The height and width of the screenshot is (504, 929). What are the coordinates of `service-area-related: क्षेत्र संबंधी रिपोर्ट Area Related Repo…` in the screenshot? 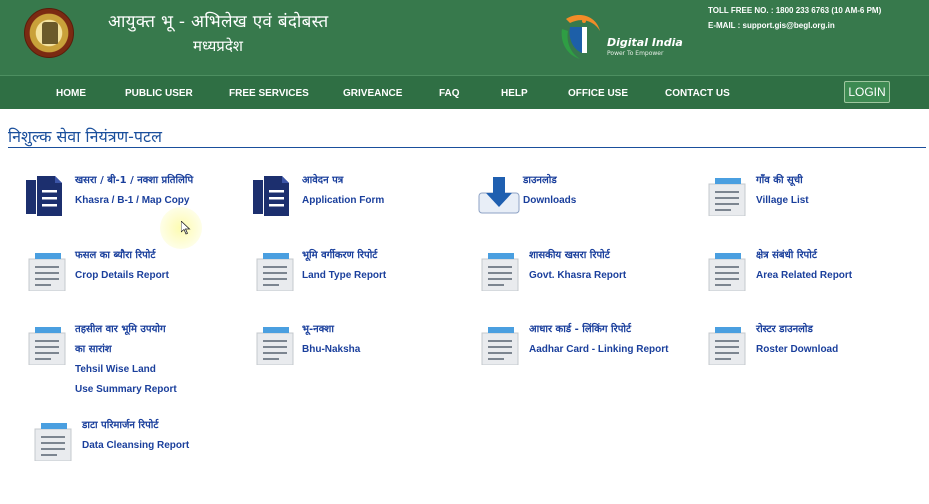 It's located at (804, 266).